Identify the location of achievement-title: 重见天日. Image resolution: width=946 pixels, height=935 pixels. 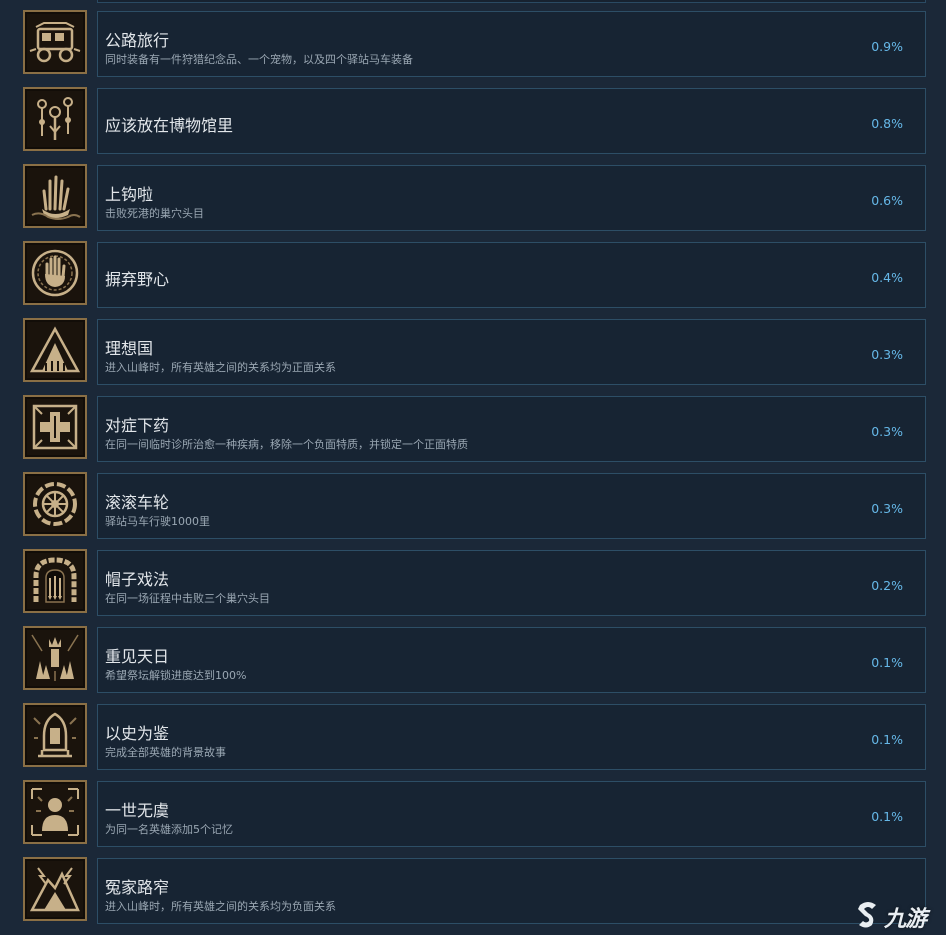
(137, 656).